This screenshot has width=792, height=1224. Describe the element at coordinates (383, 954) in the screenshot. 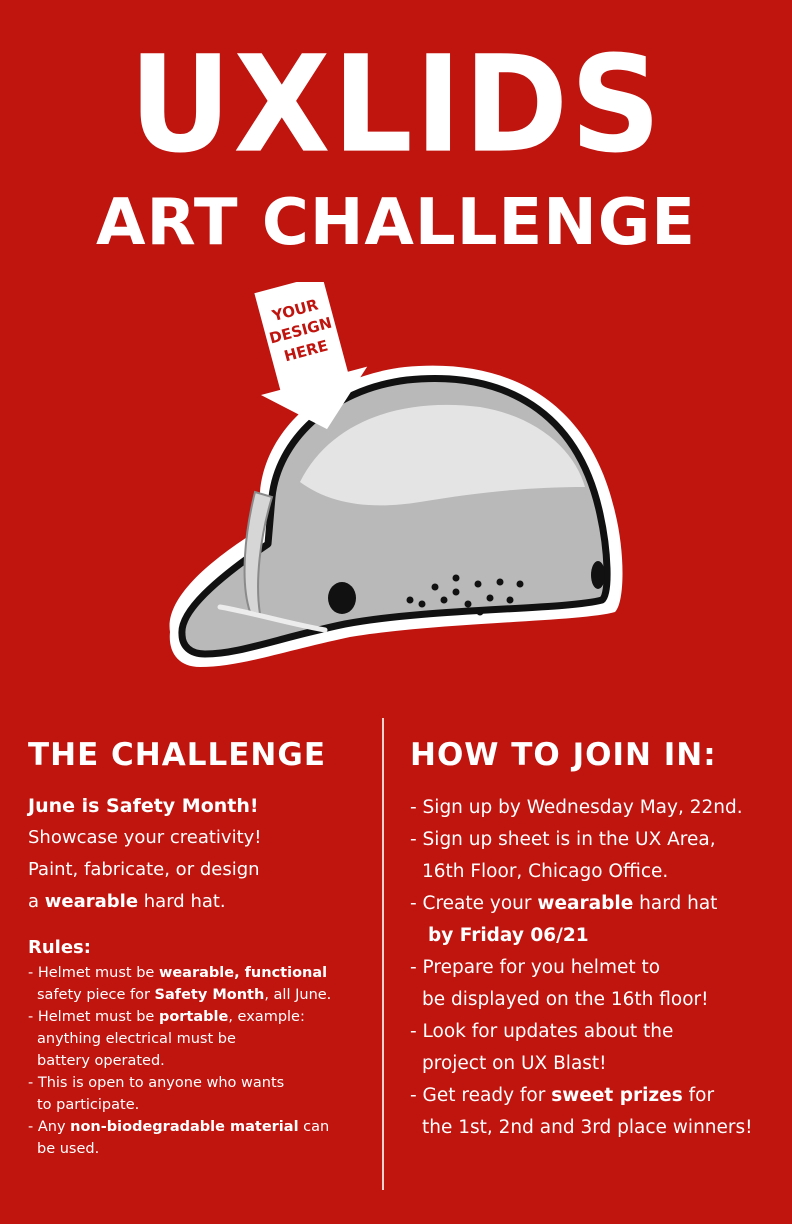

I see `column-divider` at that location.